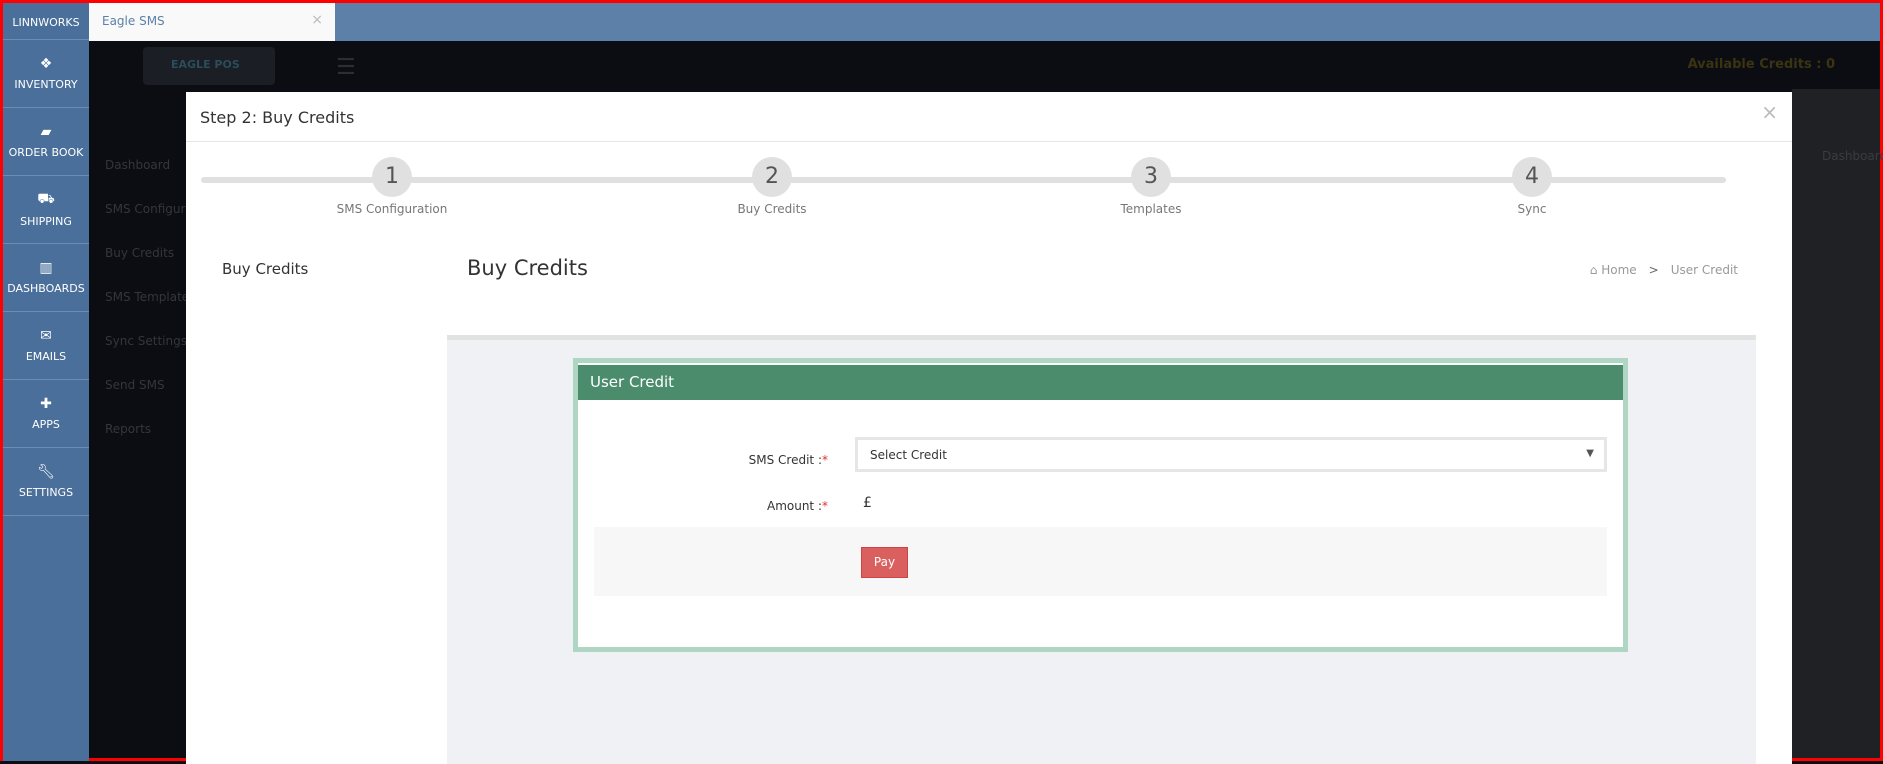  I want to click on available-credits: Available Credits : 0, so click(1761, 64).